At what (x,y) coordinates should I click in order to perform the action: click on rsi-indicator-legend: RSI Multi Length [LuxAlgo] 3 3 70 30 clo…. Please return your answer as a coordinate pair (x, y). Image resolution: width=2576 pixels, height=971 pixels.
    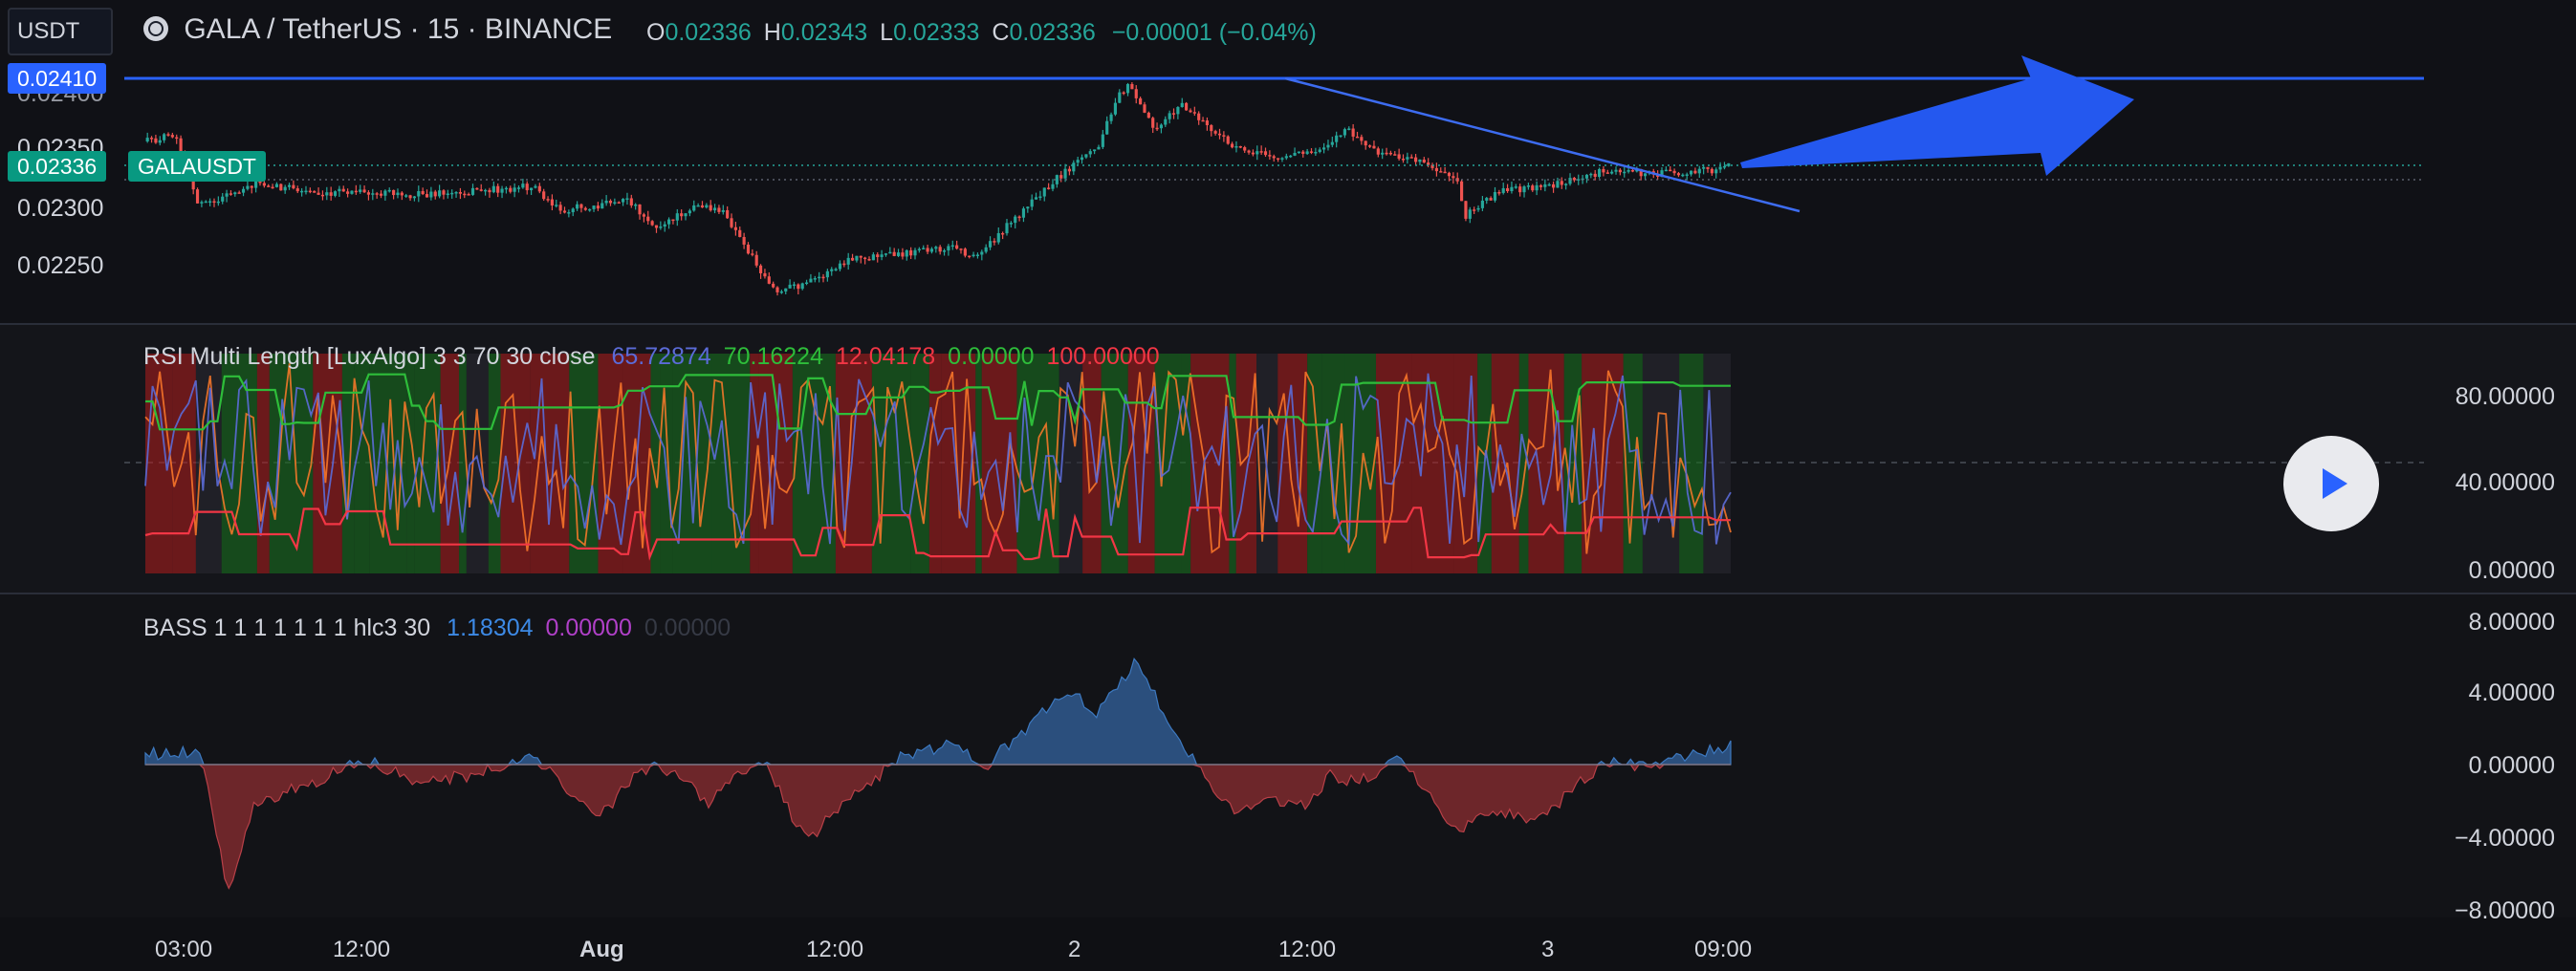
    Looking at the image, I should click on (651, 357).